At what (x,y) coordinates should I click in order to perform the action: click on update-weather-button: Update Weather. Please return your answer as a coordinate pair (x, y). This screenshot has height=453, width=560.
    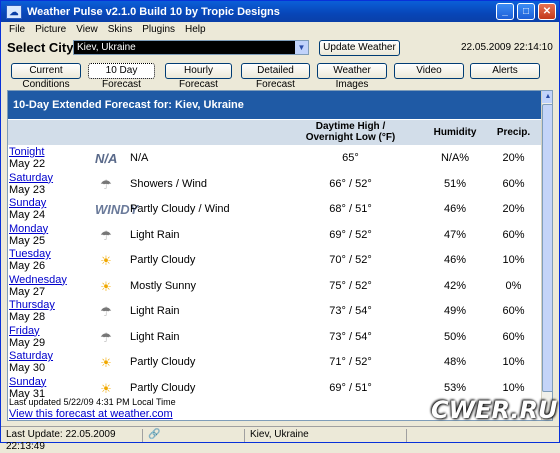
    Looking at the image, I should click on (359, 48).